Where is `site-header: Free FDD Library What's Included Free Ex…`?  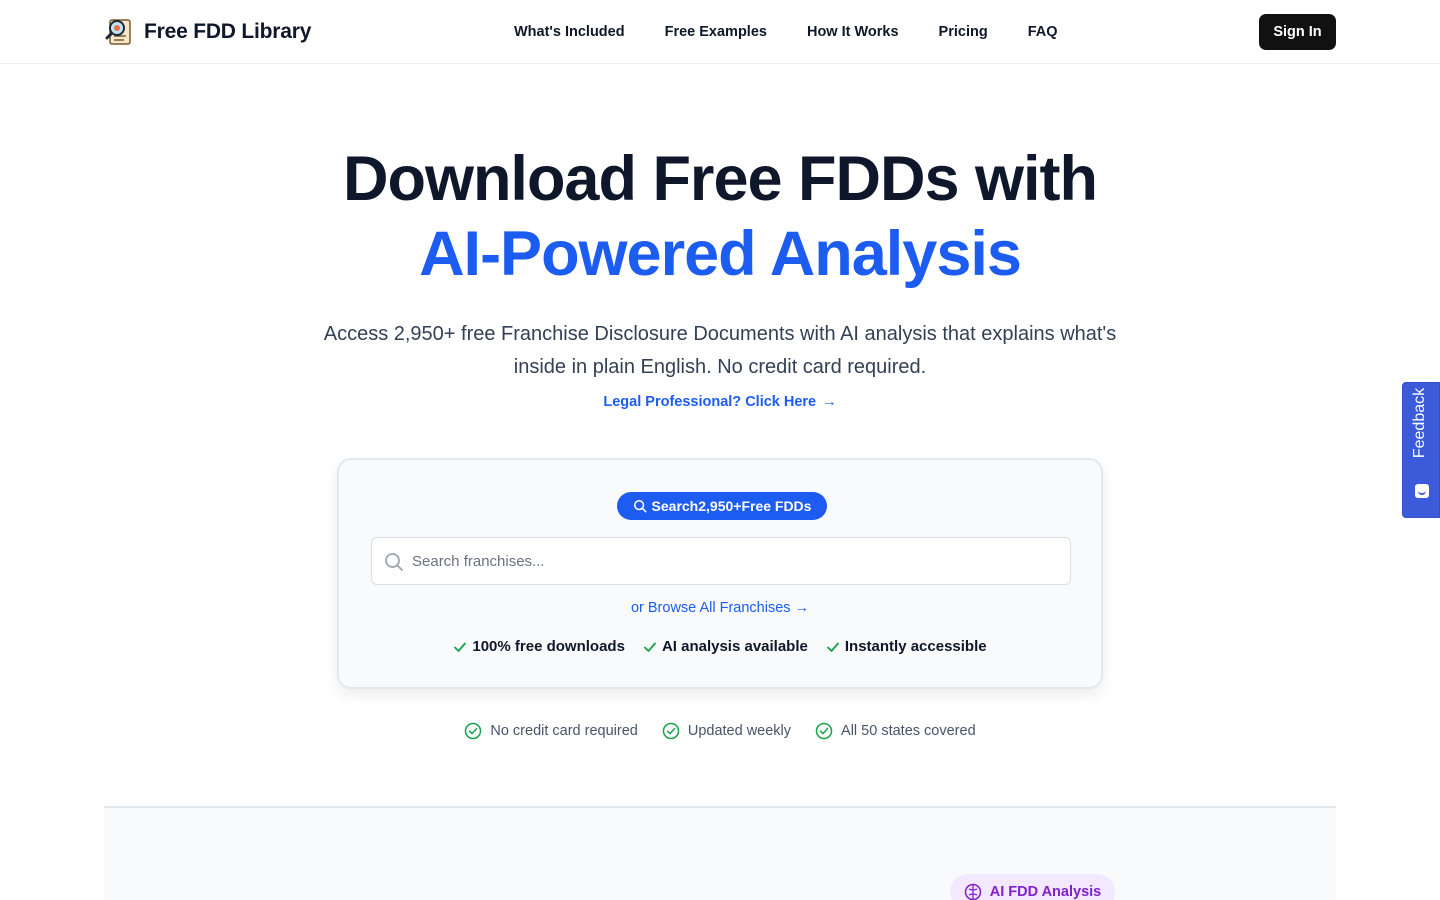
site-header: Free FDD Library What's Included Free Ex… is located at coordinates (720, 32).